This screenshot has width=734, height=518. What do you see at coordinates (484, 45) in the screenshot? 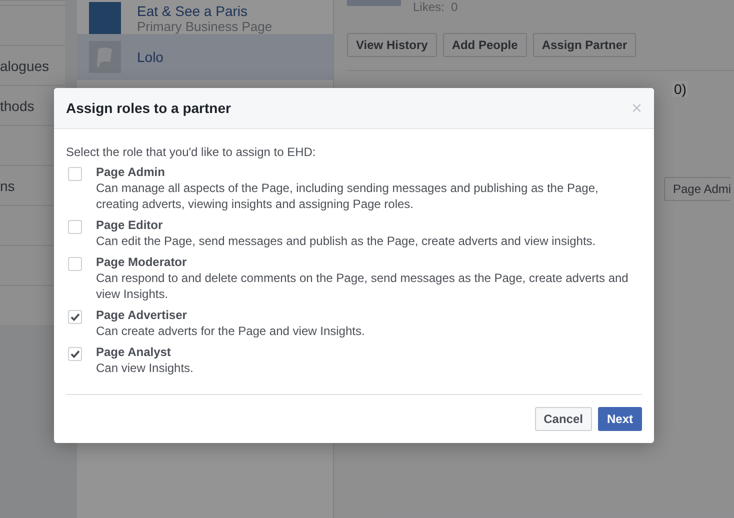
I see `page-action-button: Add People` at bounding box center [484, 45].